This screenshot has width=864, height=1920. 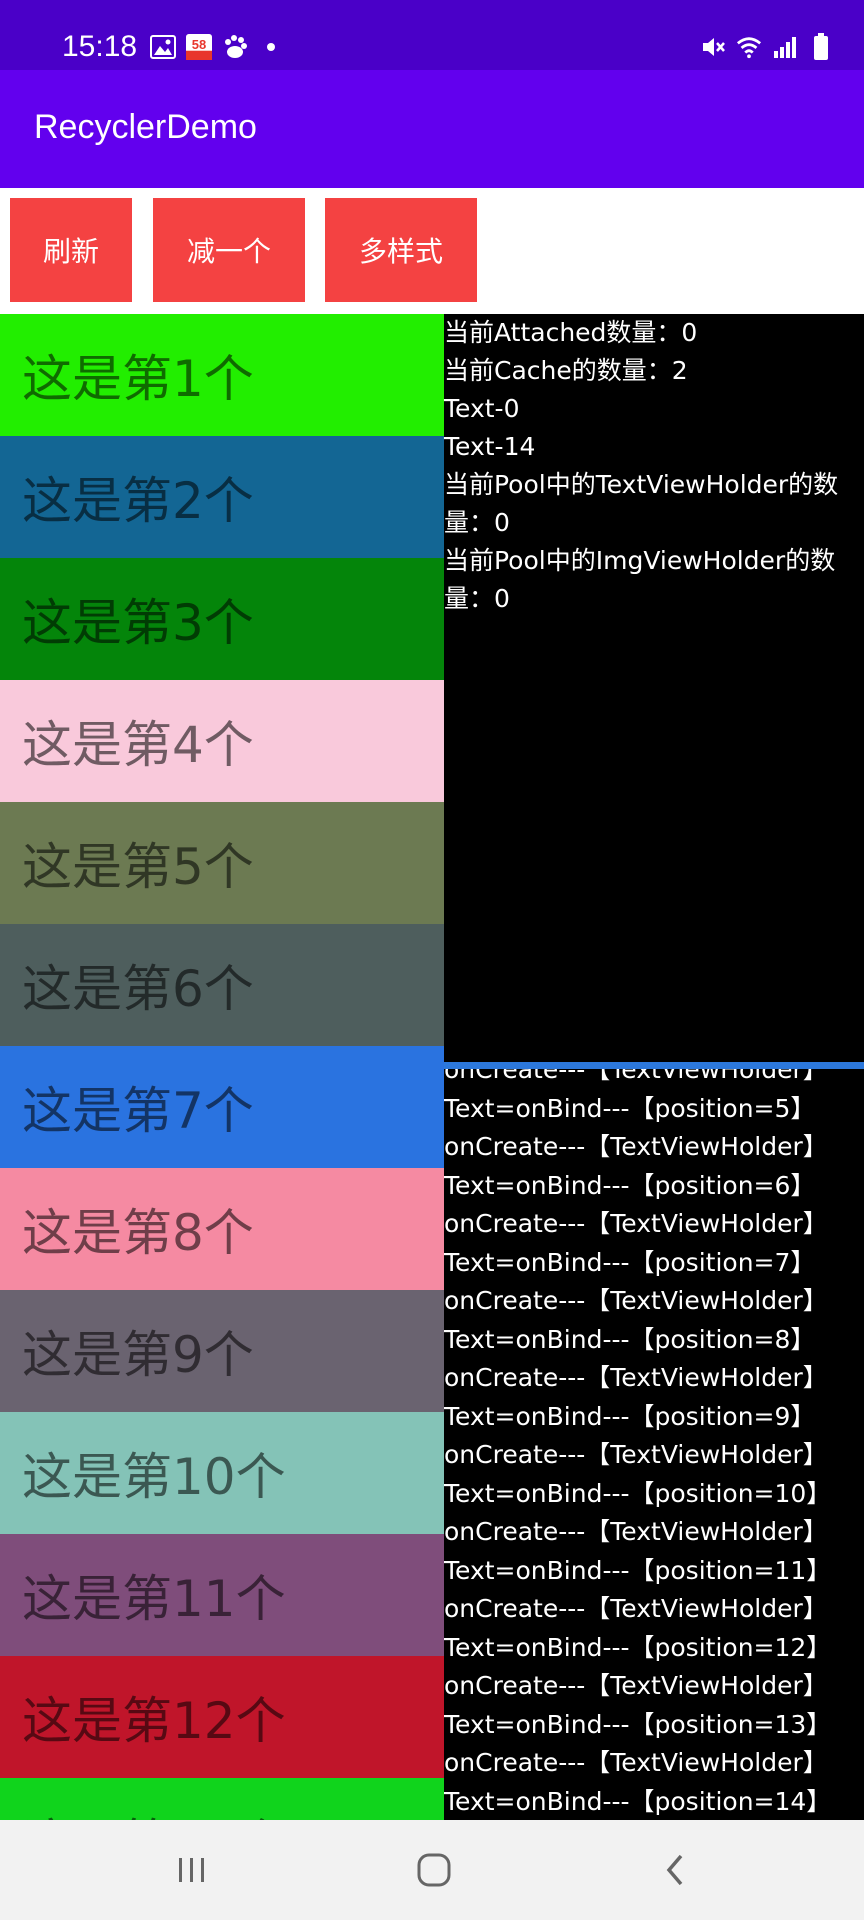 What do you see at coordinates (638, 1570) in the screenshot?
I see `log-line: Text=onBind---【position=11】` at bounding box center [638, 1570].